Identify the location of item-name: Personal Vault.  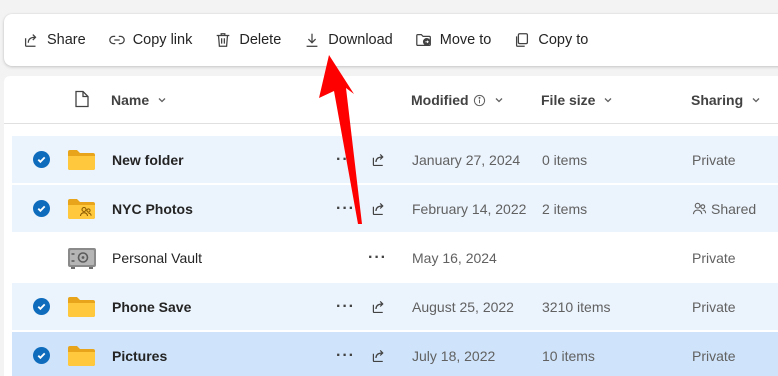
(157, 257).